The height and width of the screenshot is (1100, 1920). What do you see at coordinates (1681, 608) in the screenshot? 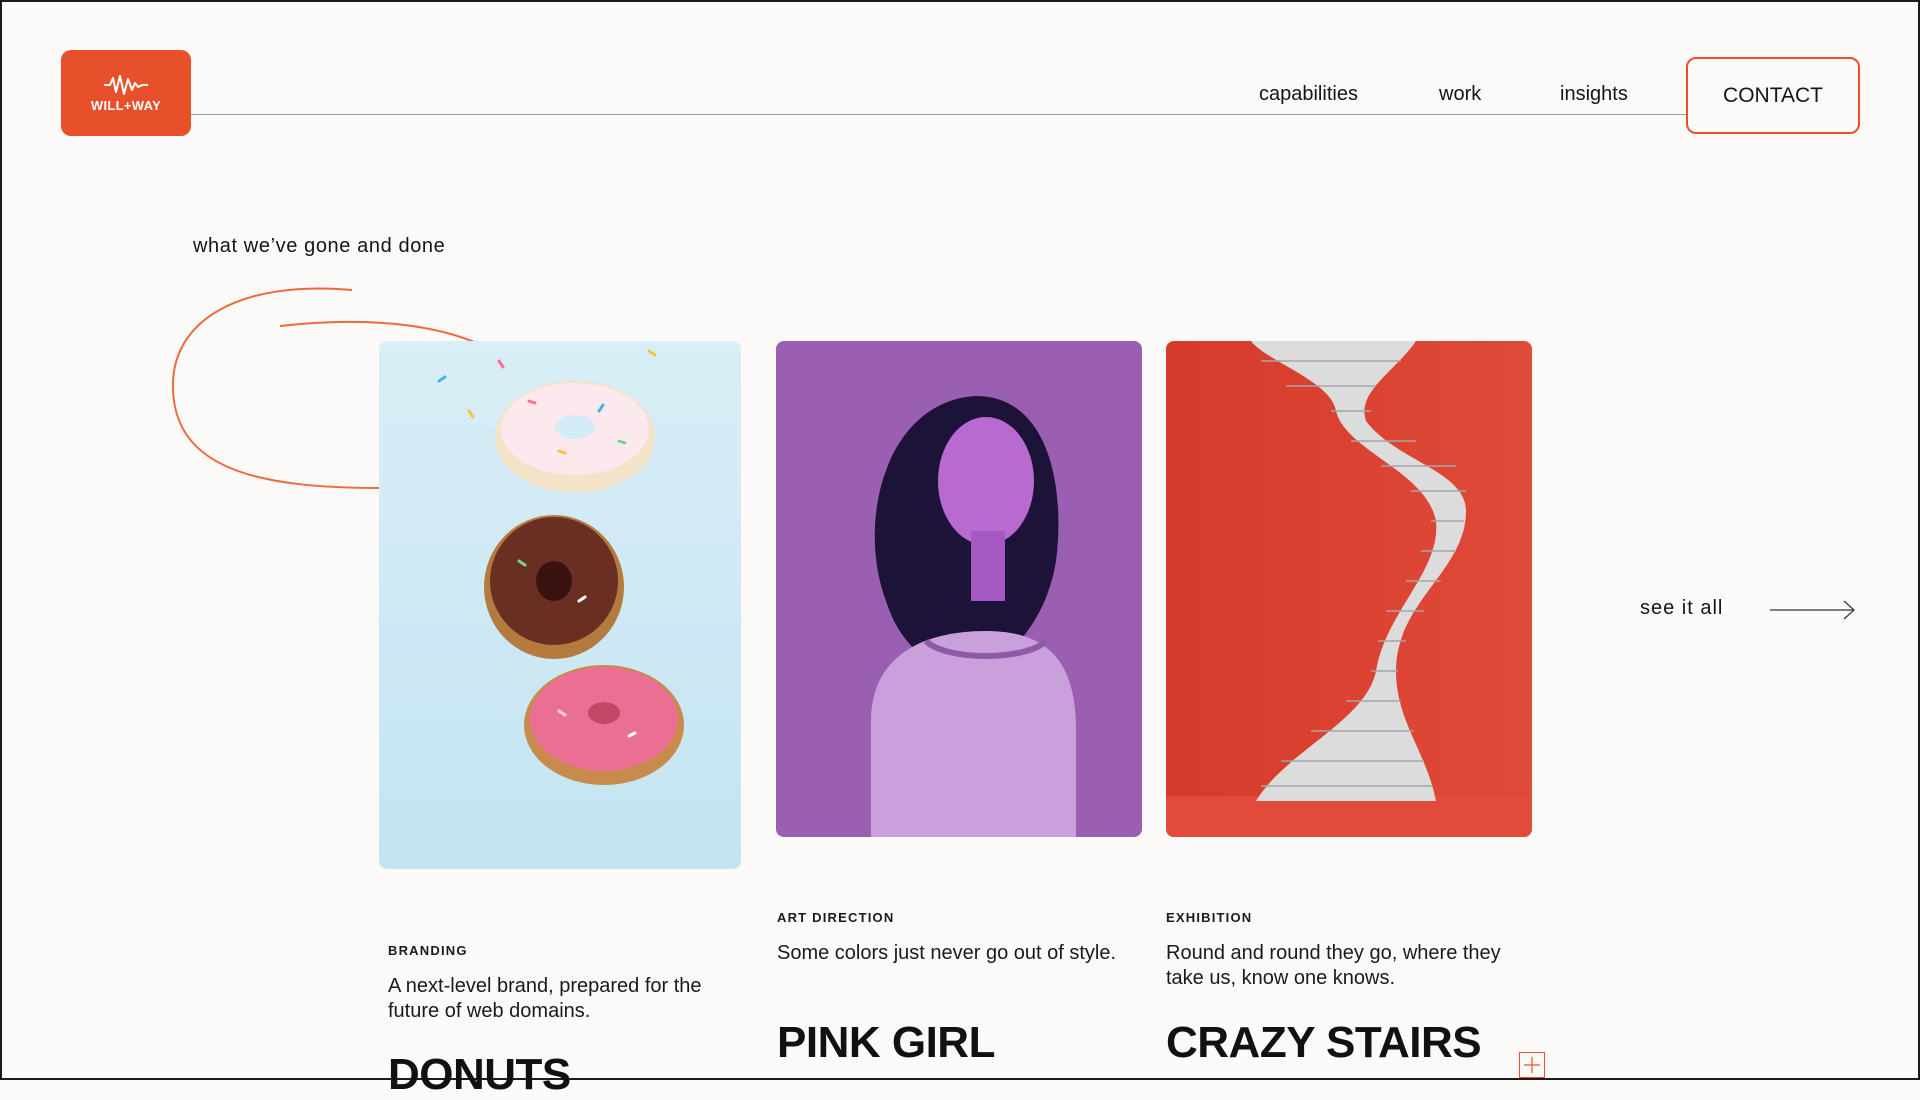
I see `see-all-link: see it all` at bounding box center [1681, 608].